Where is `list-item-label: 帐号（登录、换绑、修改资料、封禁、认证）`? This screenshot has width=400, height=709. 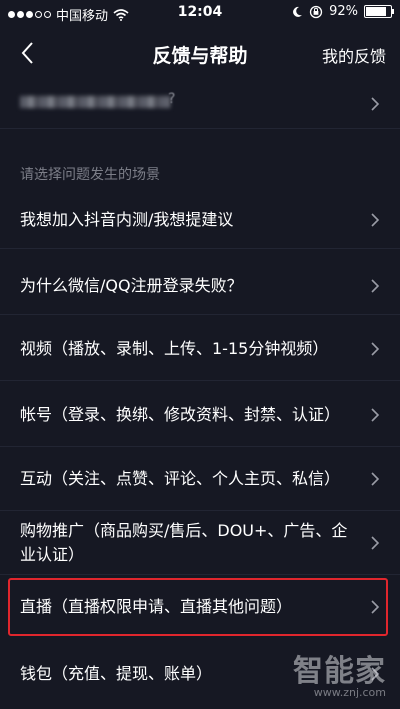 list-item-label: 帐号（登录、换绑、修改资料、封禁、认证） is located at coordinates (180, 414).